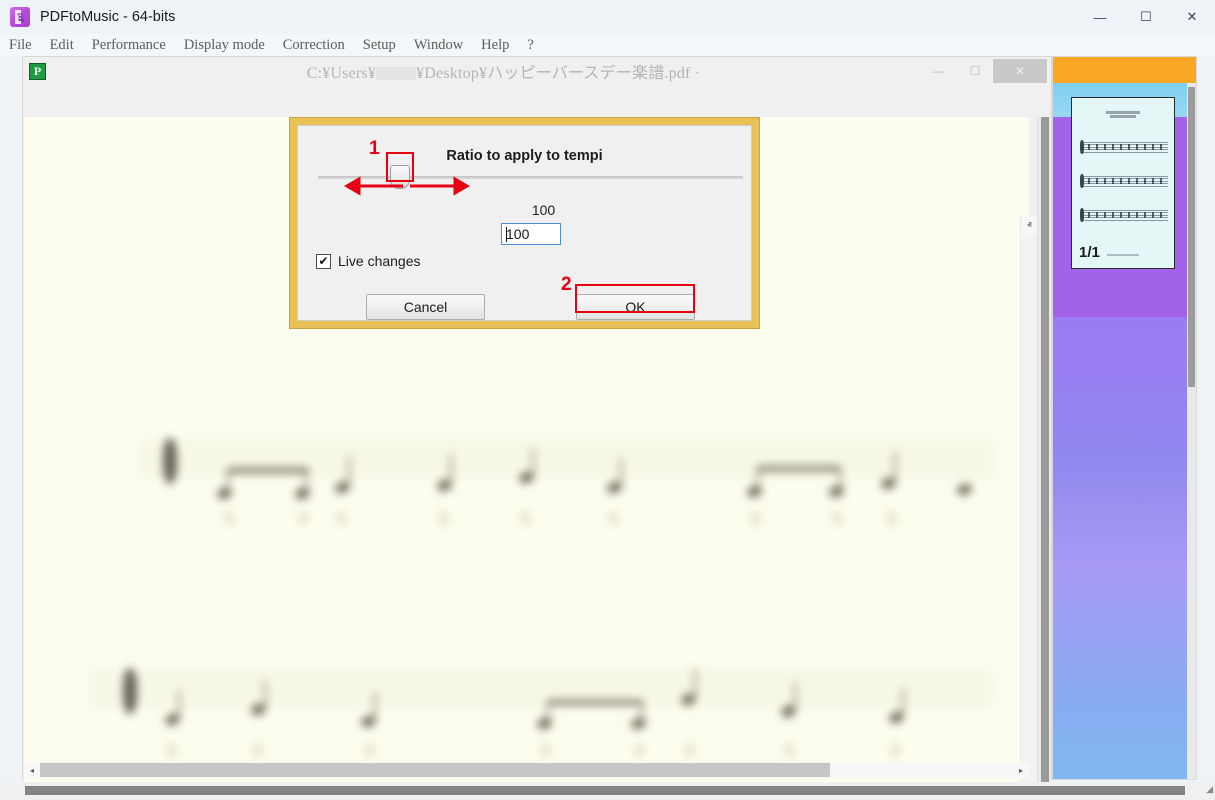  I want to click on menu-item-edit: Edit, so click(62, 45).